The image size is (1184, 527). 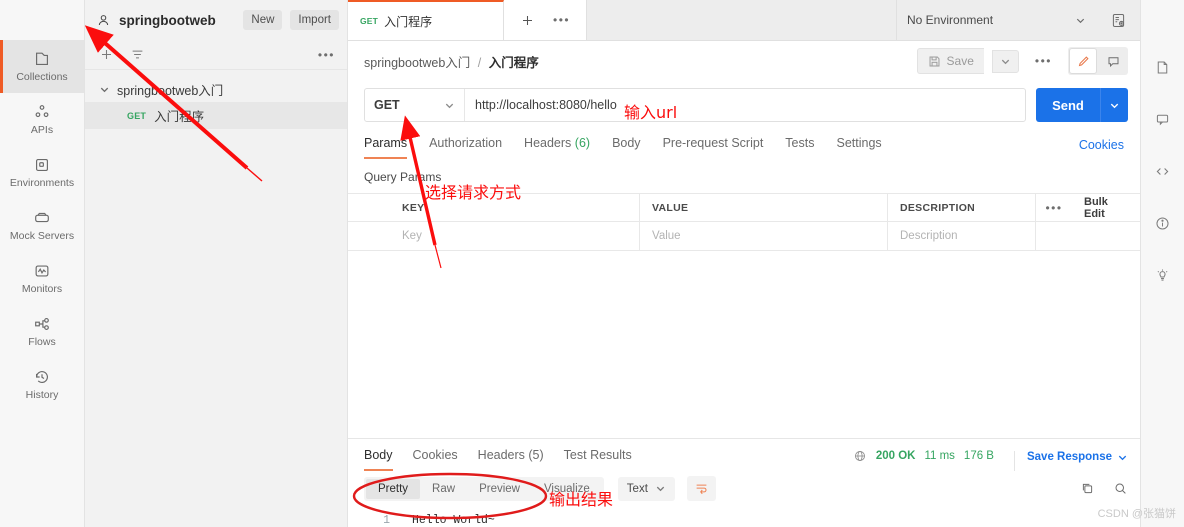 I want to click on tab-body: Body, so click(x=626, y=147).